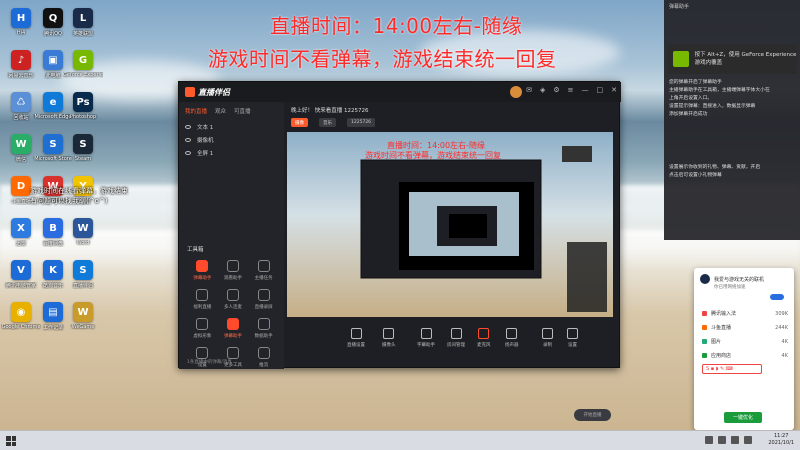 The height and width of the screenshot is (450, 800). What do you see at coordinates (735, 440) in the screenshot?
I see `volume-icon` at bounding box center [735, 440].